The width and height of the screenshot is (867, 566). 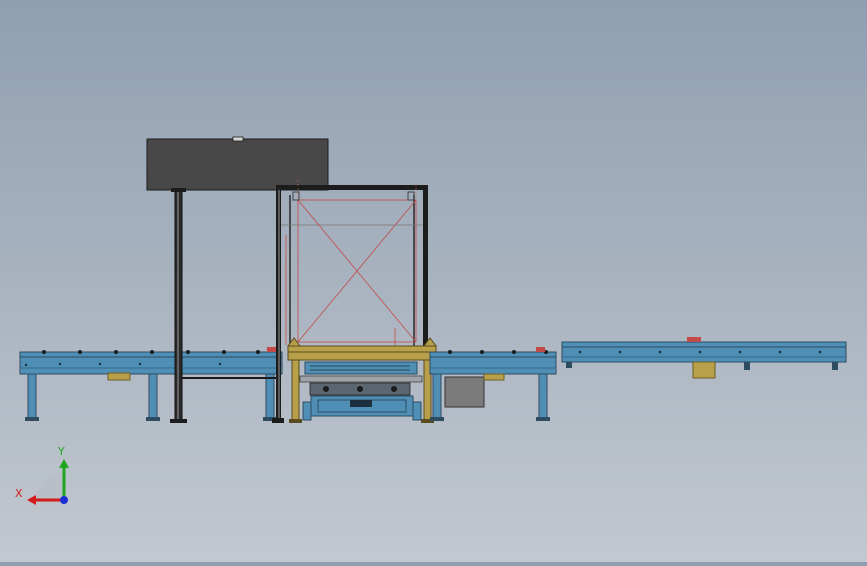 What do you see at coordinates (64, 500) in the screenshot?
I see `z-axis-dot-icon` at bounding box center [64, 500].